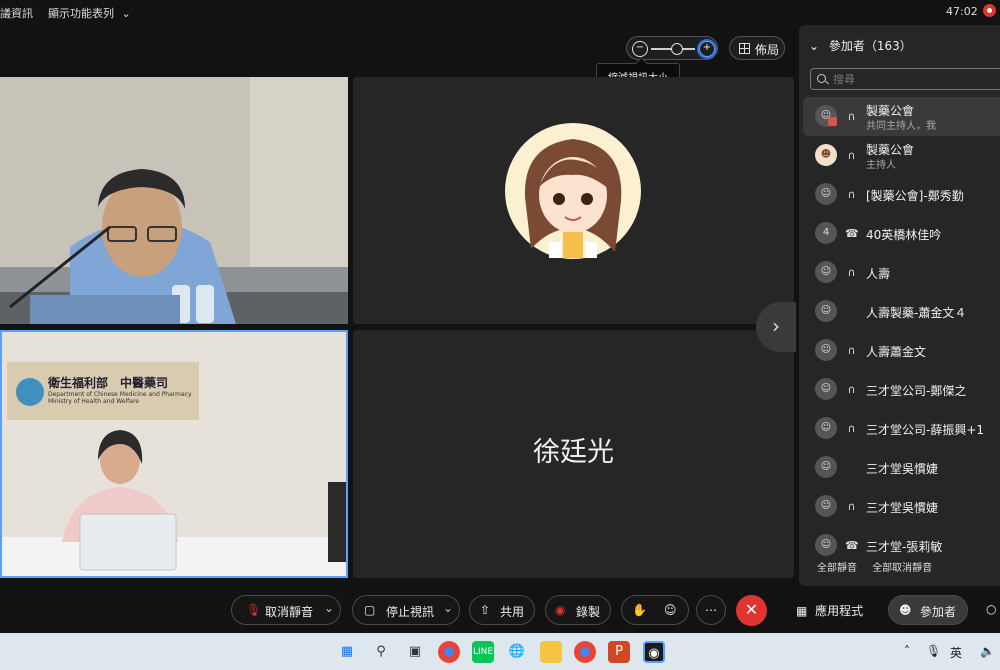  I want to click on unmute-button: 🎙 取消靜音 ⌄, so click(286, 610).